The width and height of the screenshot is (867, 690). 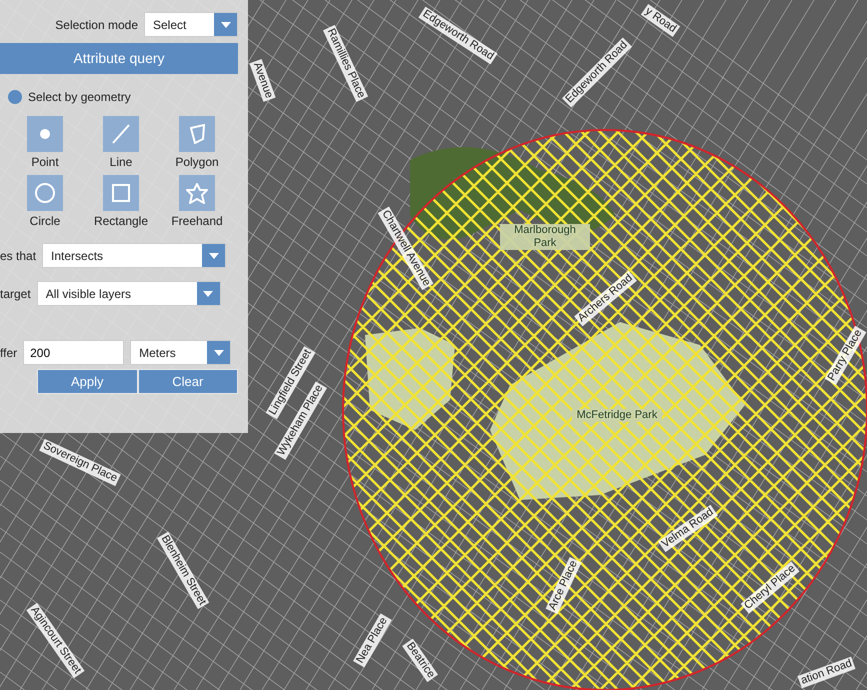 I want to click on field-label: ffer, so click(x=9, y=353).